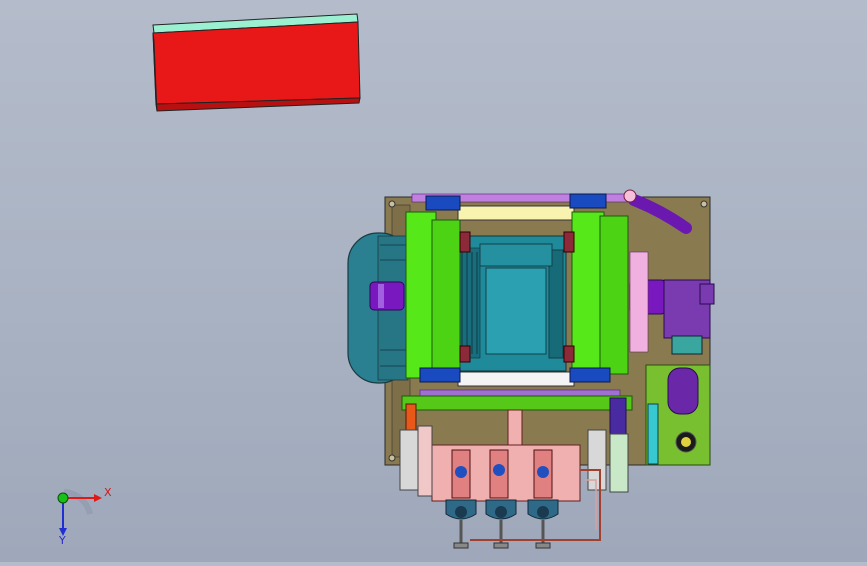 This screenshot has height=566, width=867. Describe the element at coordinates (596, 288) in the screenshot. I see `pump-right` at that location.